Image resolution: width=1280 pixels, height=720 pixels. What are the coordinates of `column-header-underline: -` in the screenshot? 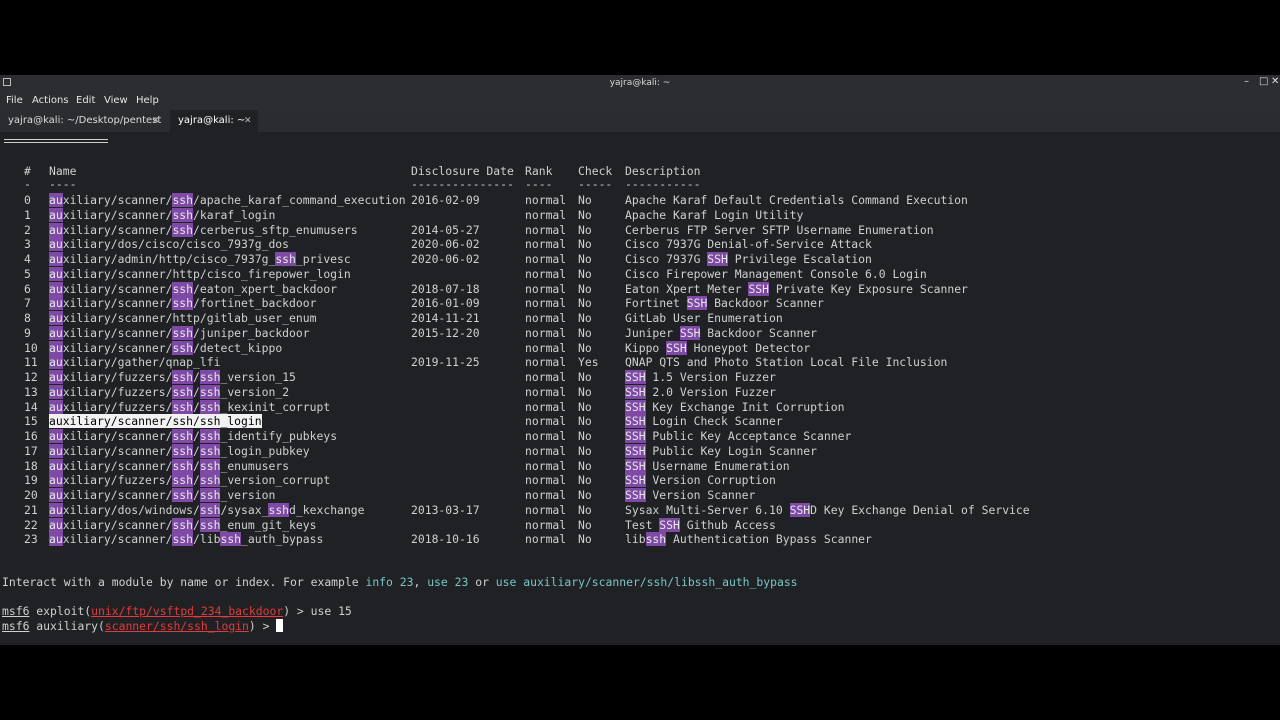 It's located at (27, 184).